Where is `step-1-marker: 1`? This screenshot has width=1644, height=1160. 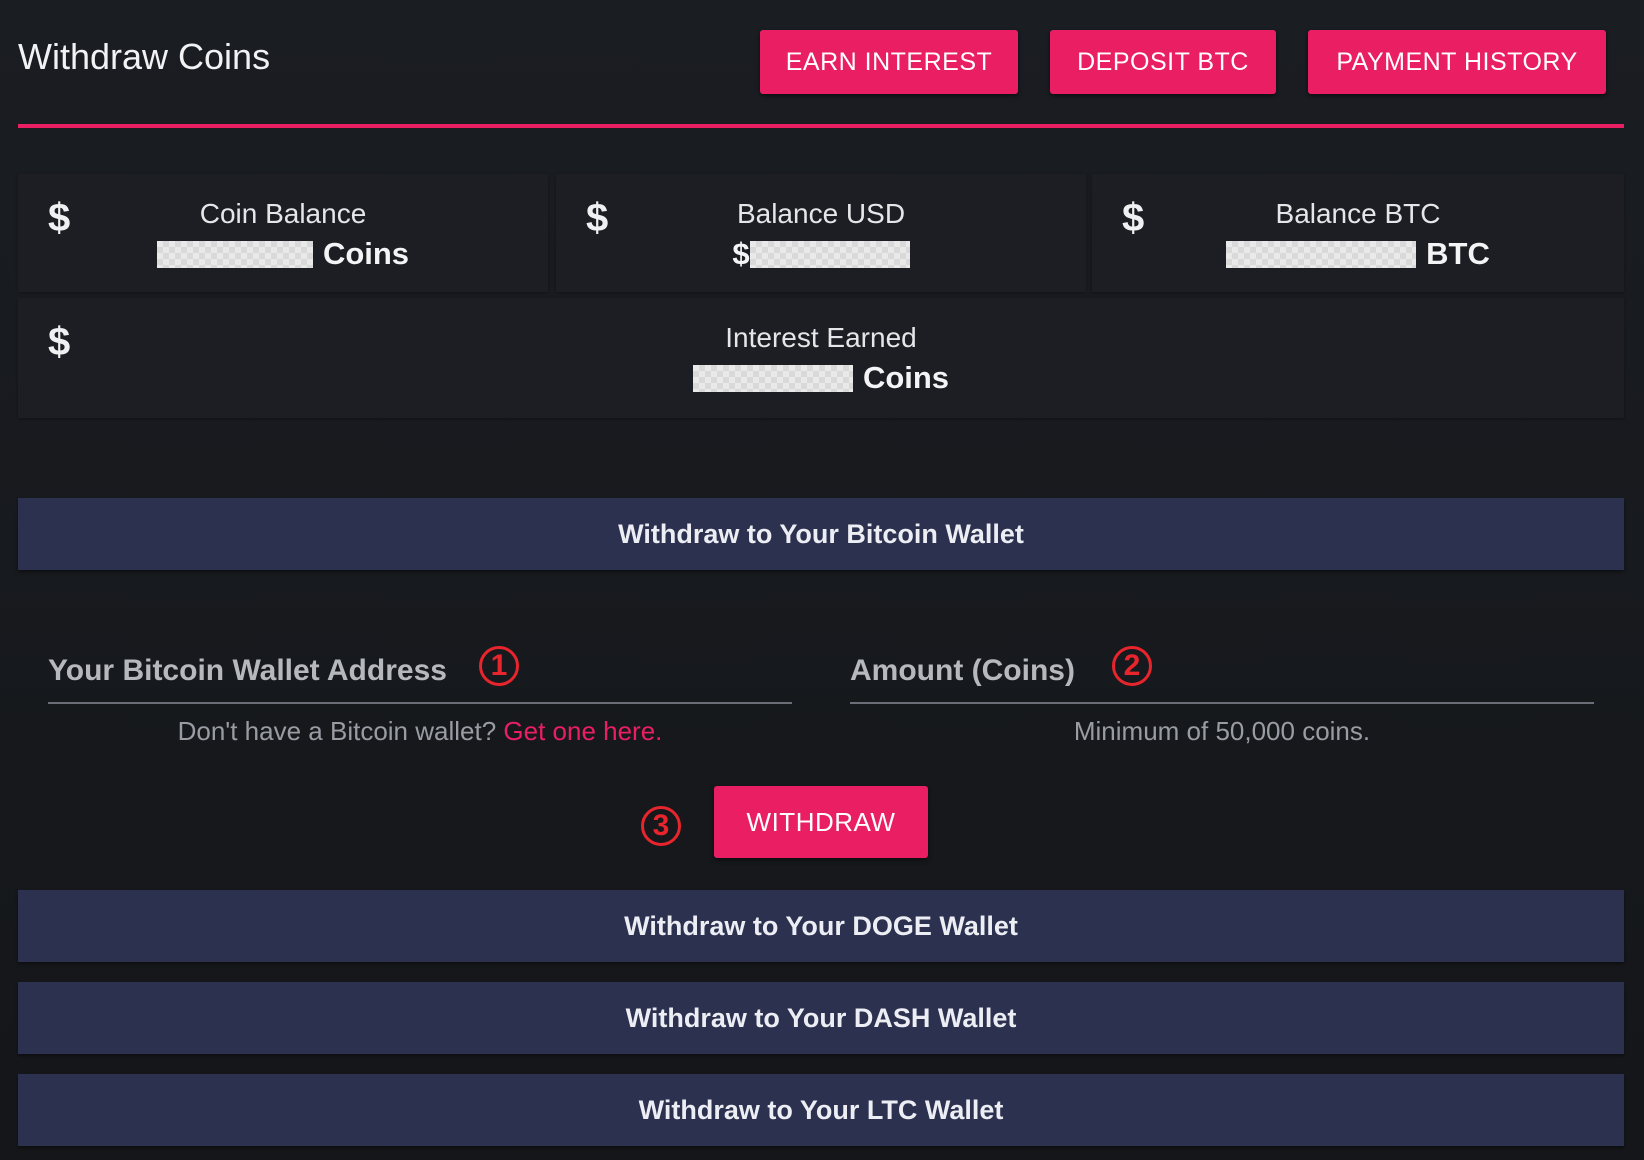 step-1-marker: 1 is located at coordinates (499, 666).